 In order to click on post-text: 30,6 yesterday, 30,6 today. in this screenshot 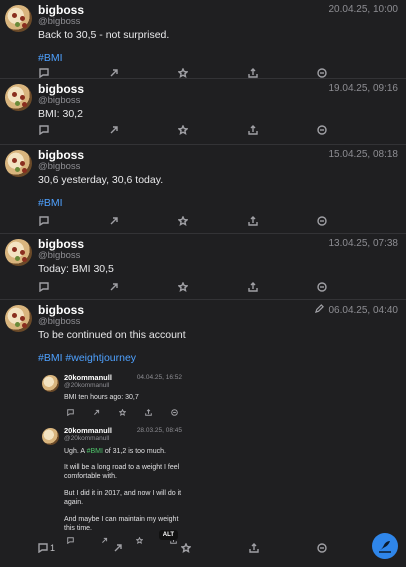, I will do `click(101, 180)`.